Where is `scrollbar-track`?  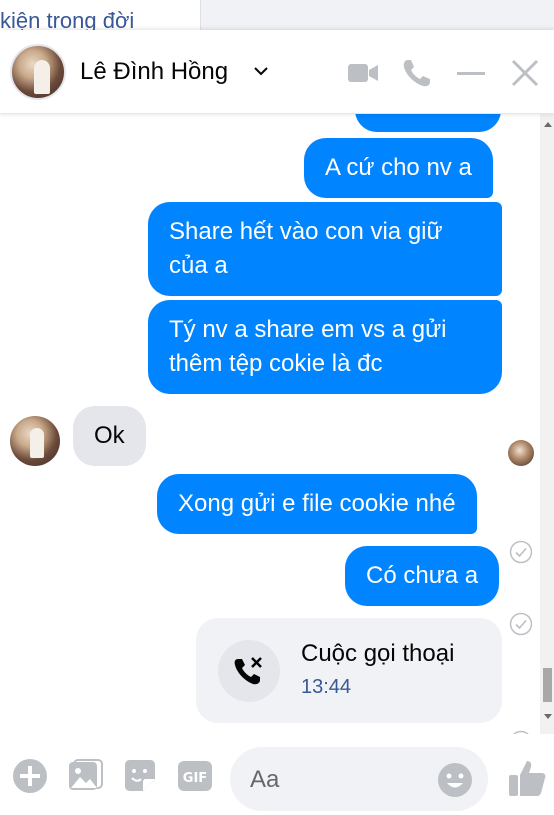 scrollbar-track is located at coordinates (547, 424).